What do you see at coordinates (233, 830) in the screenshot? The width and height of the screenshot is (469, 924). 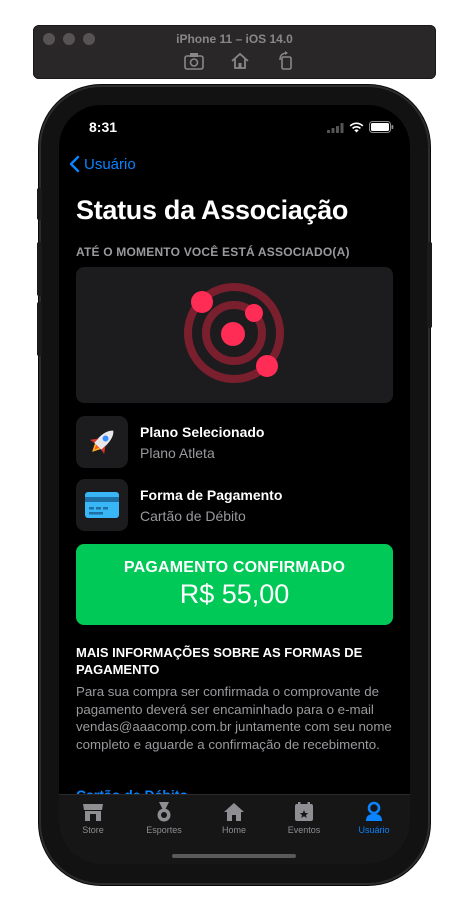 I see `tab-home-label: Home` at bounding box center [233, 830].